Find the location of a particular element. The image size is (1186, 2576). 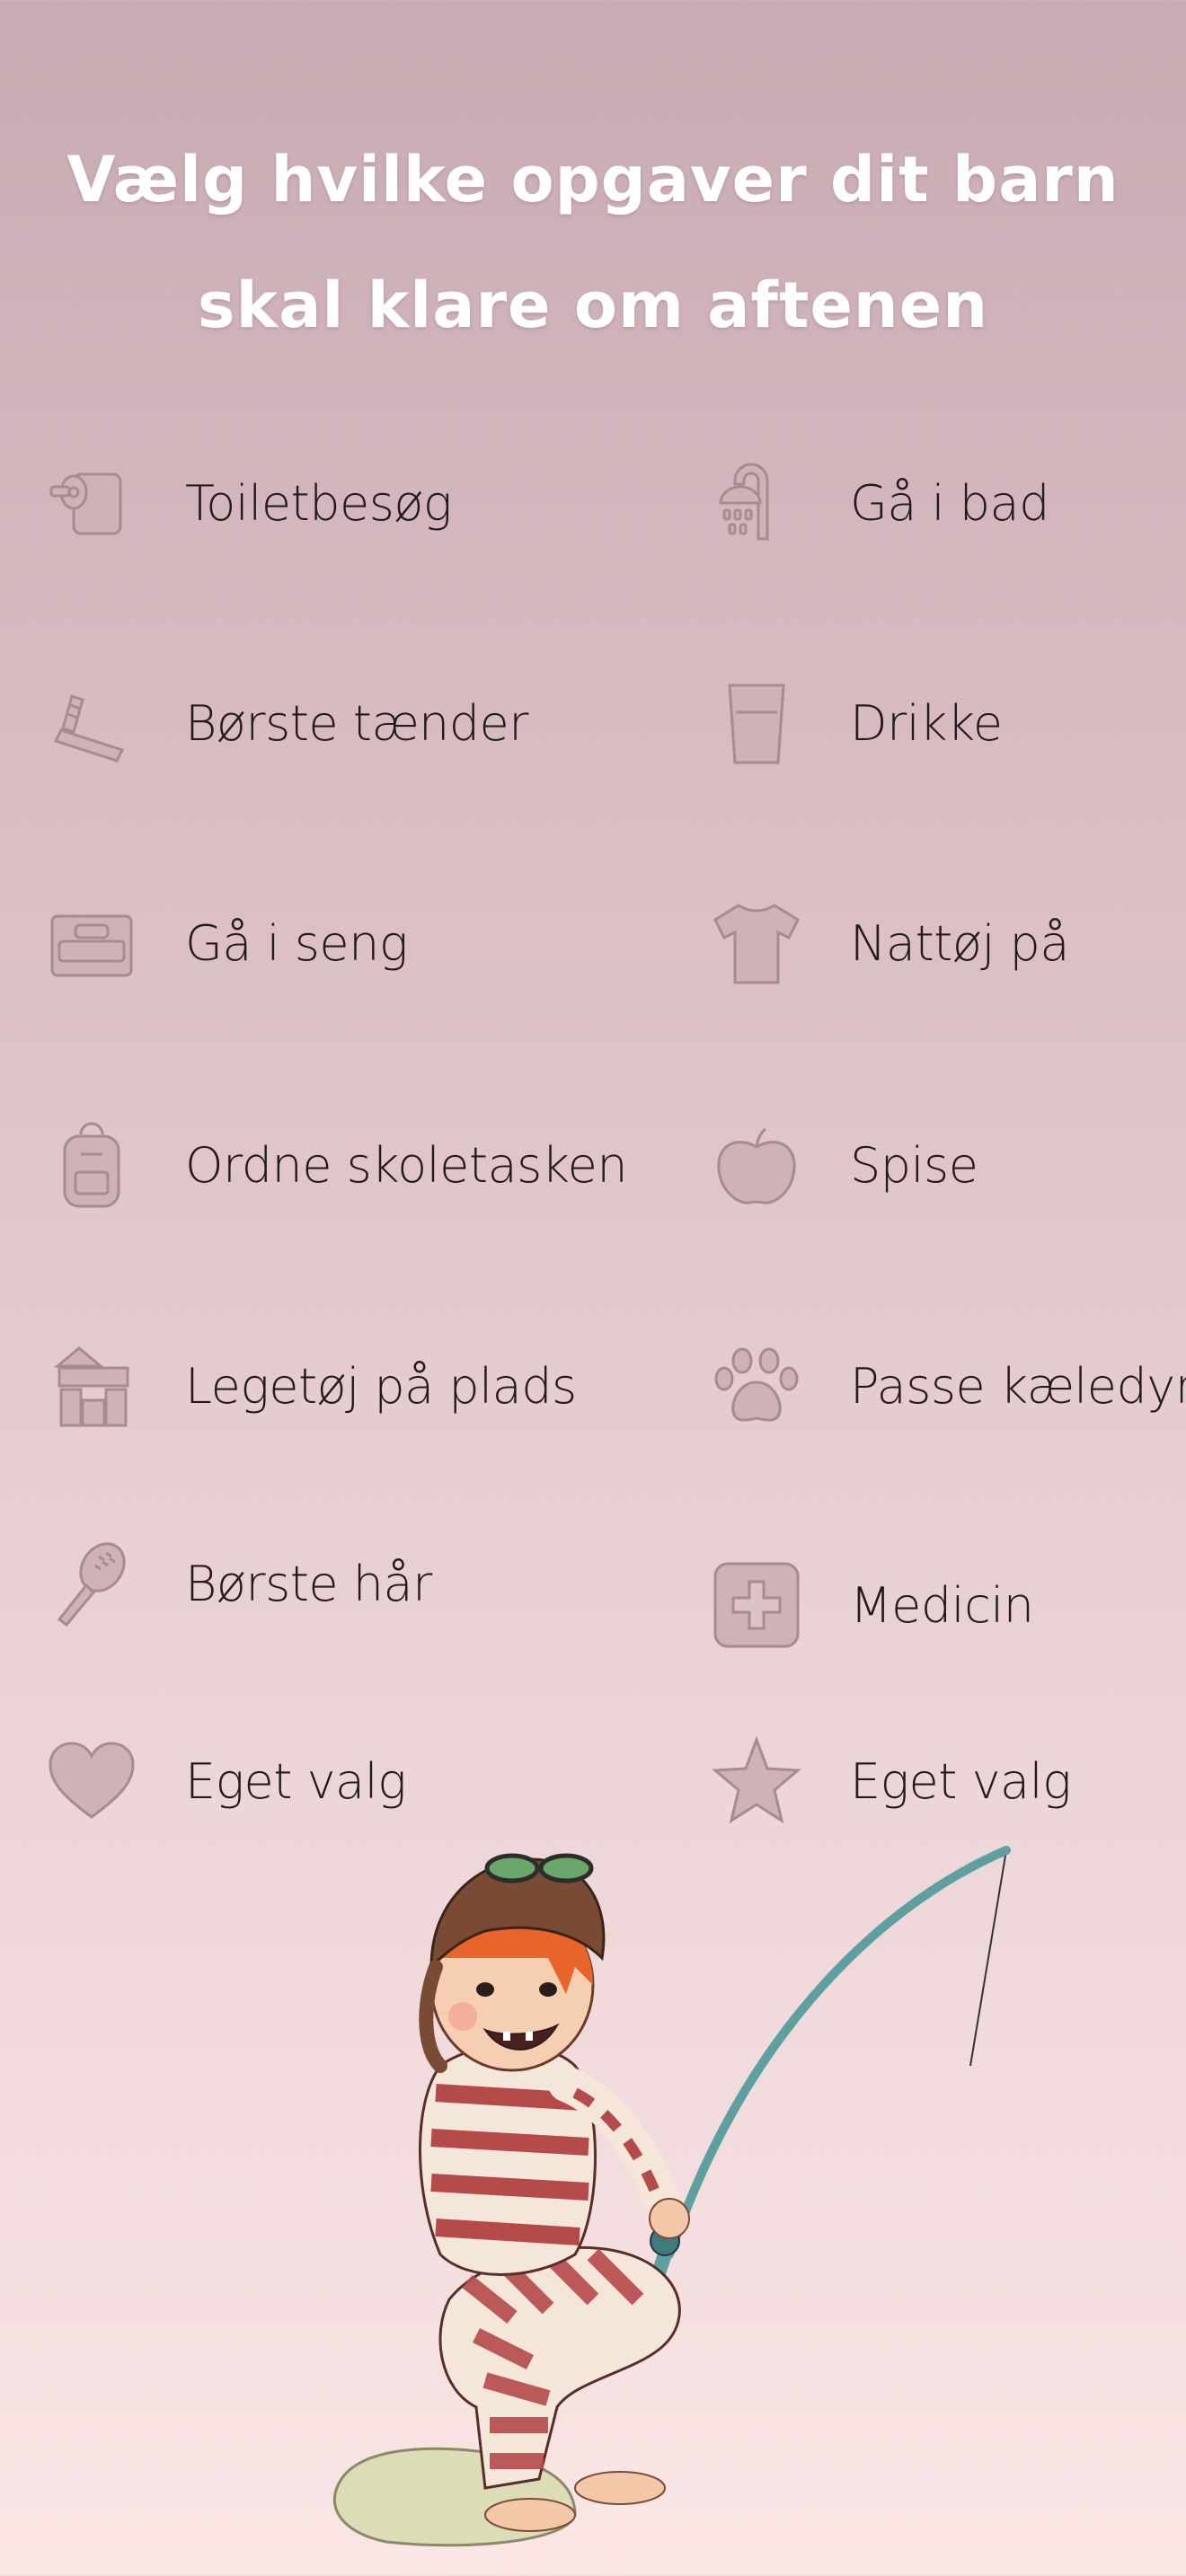

task-label: Passe kæledyr is located at coordinates (1018, 1386).